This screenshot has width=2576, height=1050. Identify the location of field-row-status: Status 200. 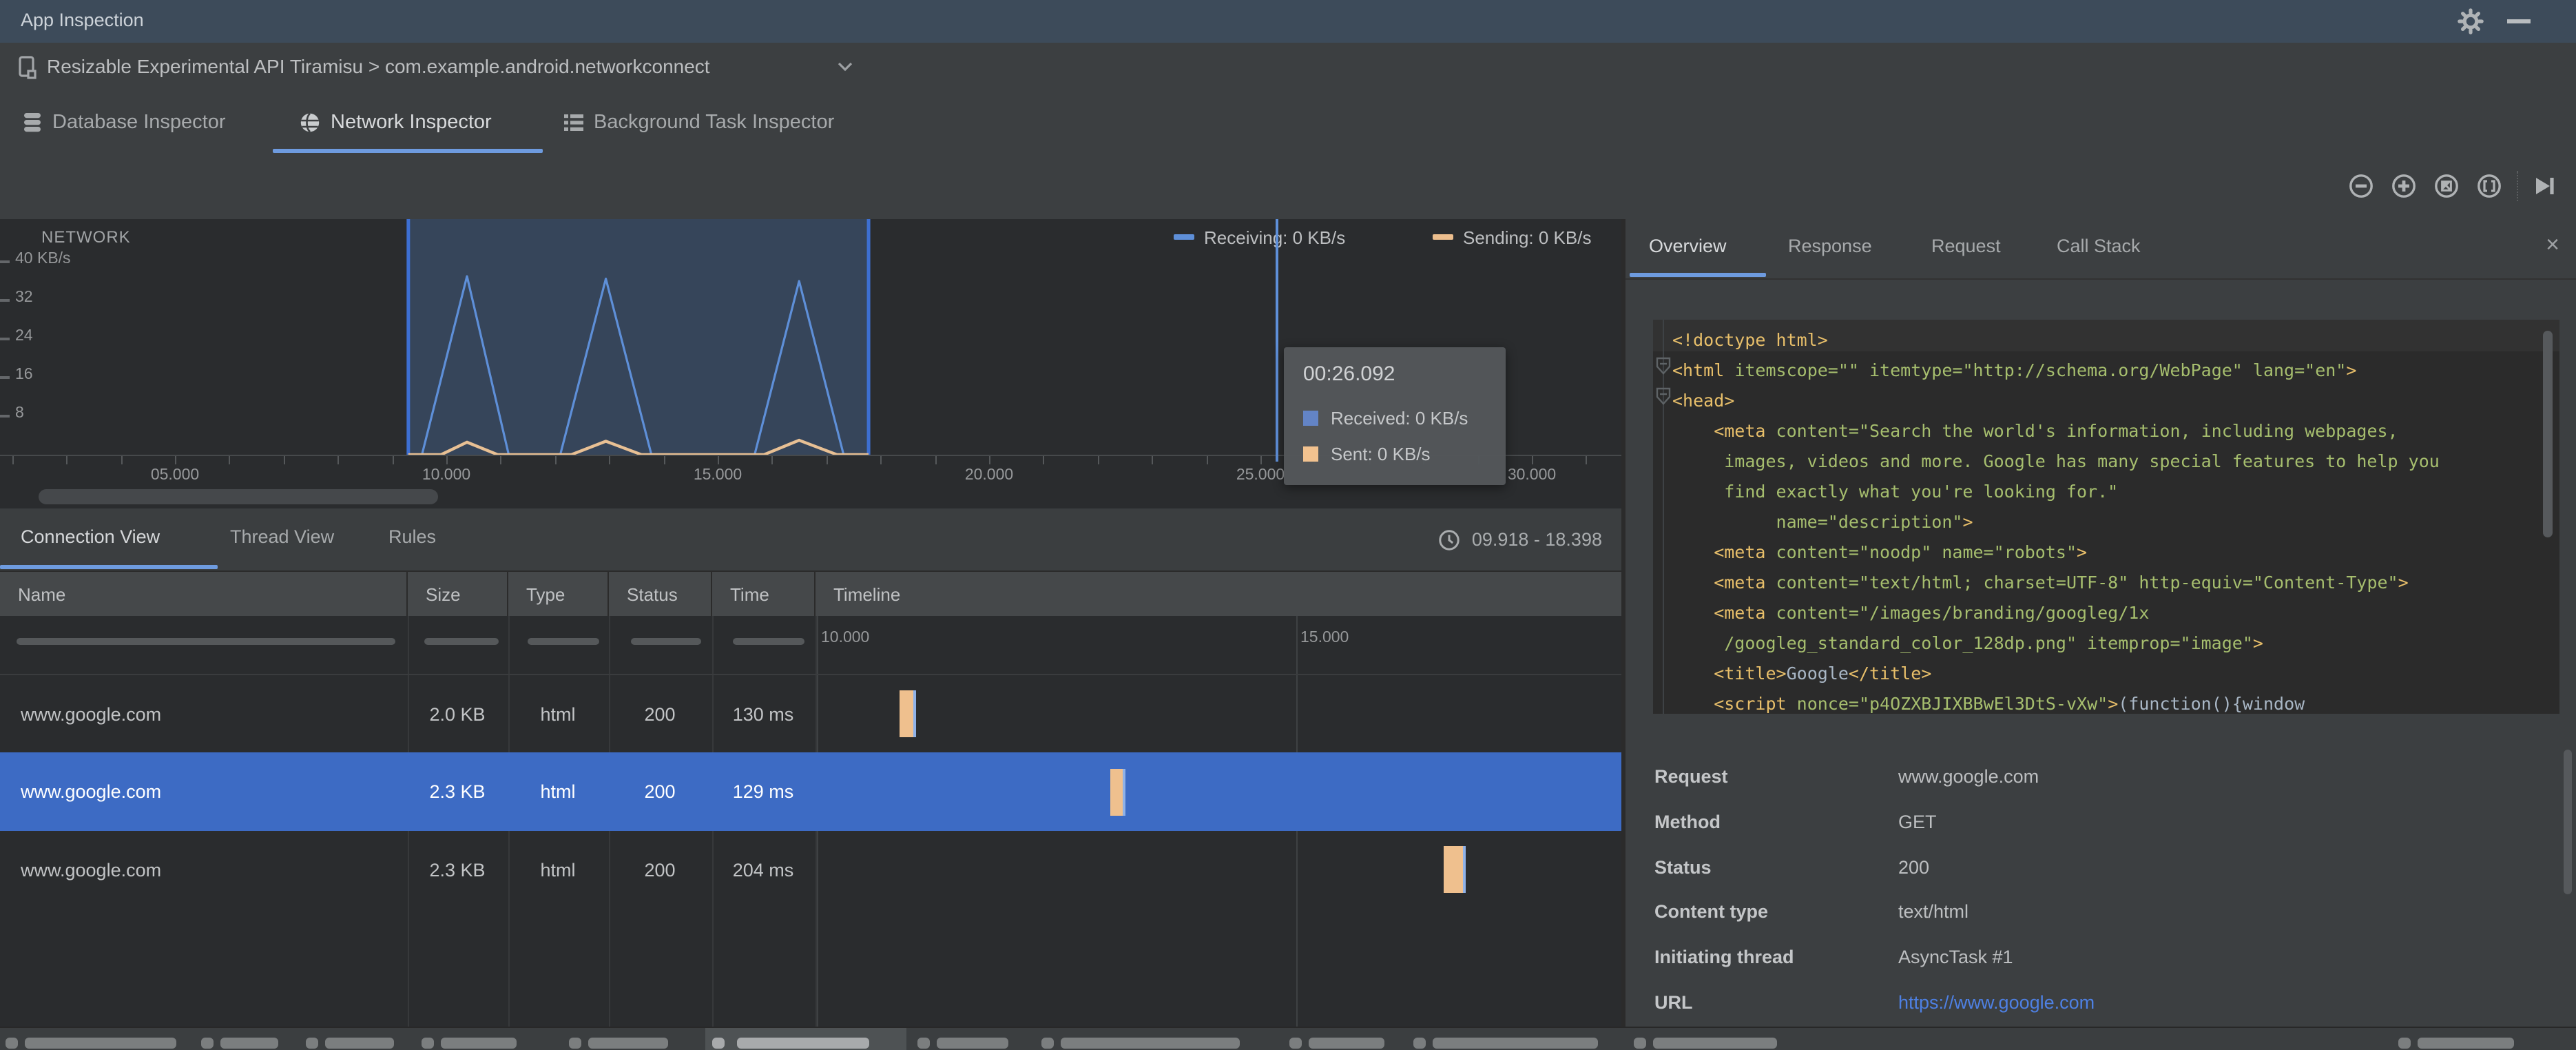
(2102, 867).